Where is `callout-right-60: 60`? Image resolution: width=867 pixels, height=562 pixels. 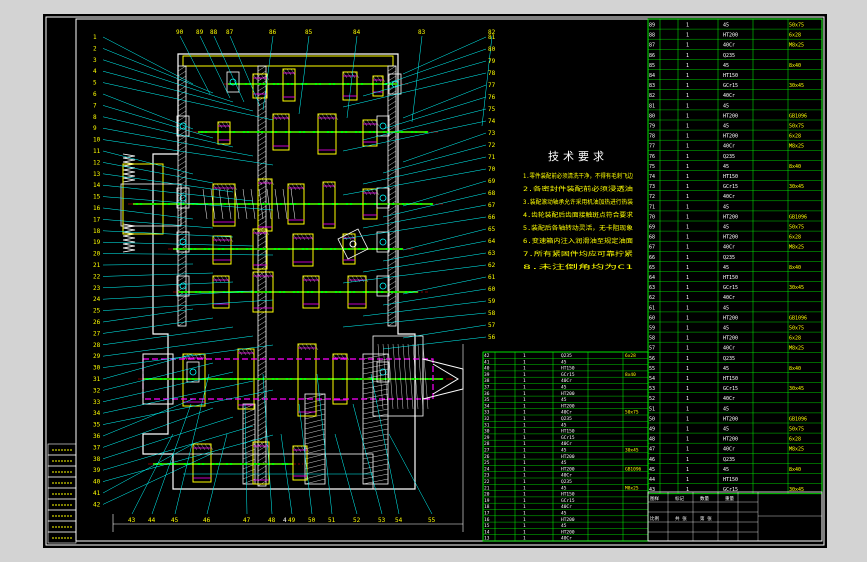 callout-right-60: 60 is located at coordinates (492, 289).